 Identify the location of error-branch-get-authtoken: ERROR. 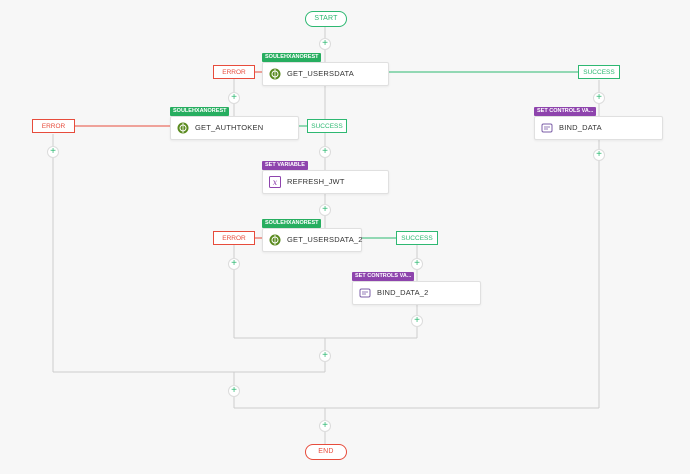
(53, 126).